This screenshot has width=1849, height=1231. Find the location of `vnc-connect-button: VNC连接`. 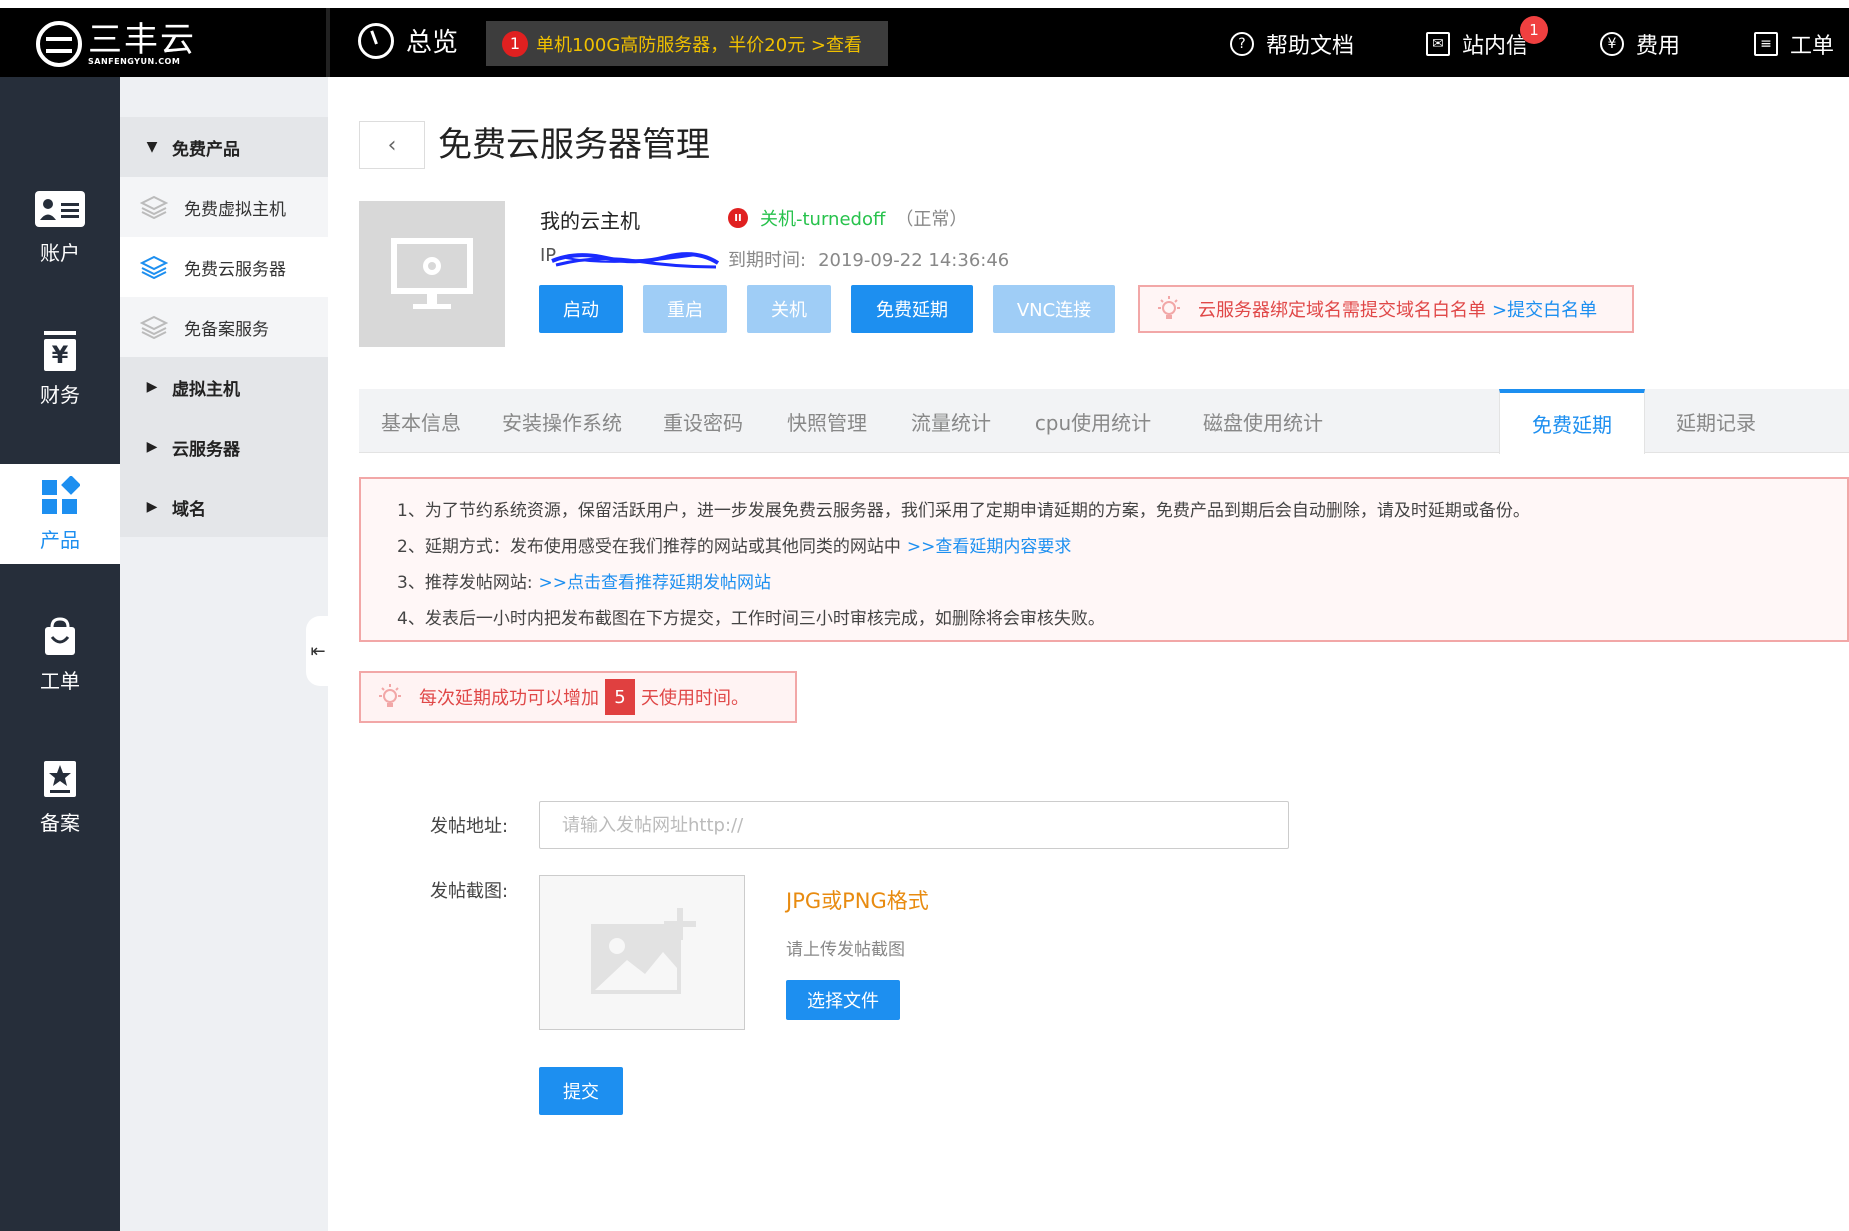

vnc-connect-button: VNC连接 is located at coordinates (1054, 309).